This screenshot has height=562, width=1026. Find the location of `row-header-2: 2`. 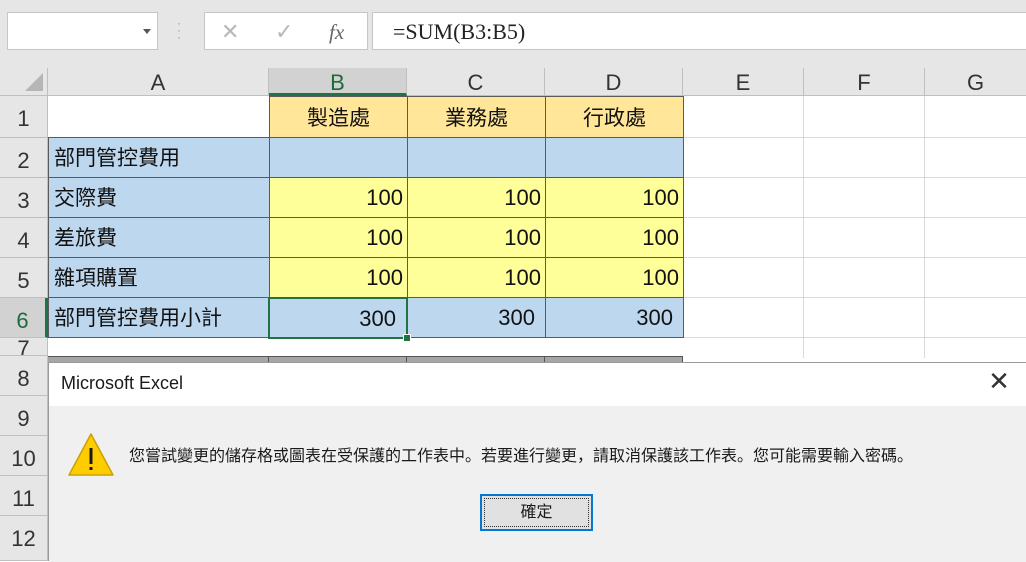

row-header-2: 2 is located at coordinates (24, 158).